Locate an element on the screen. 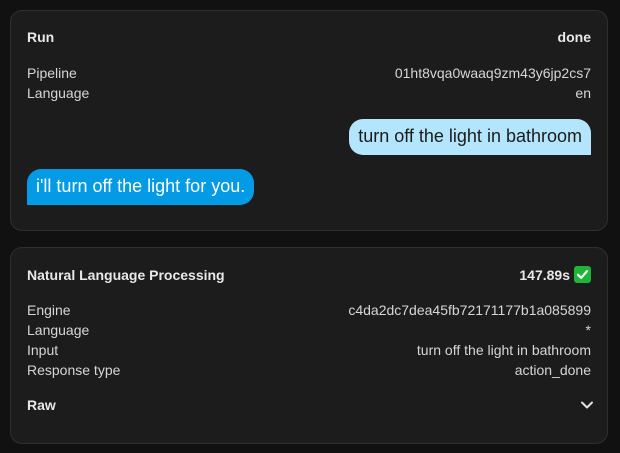 This screenshot has height=453, width=620. nlp-detail-response-type: Response type action_done is located at coordinates (309, 370).